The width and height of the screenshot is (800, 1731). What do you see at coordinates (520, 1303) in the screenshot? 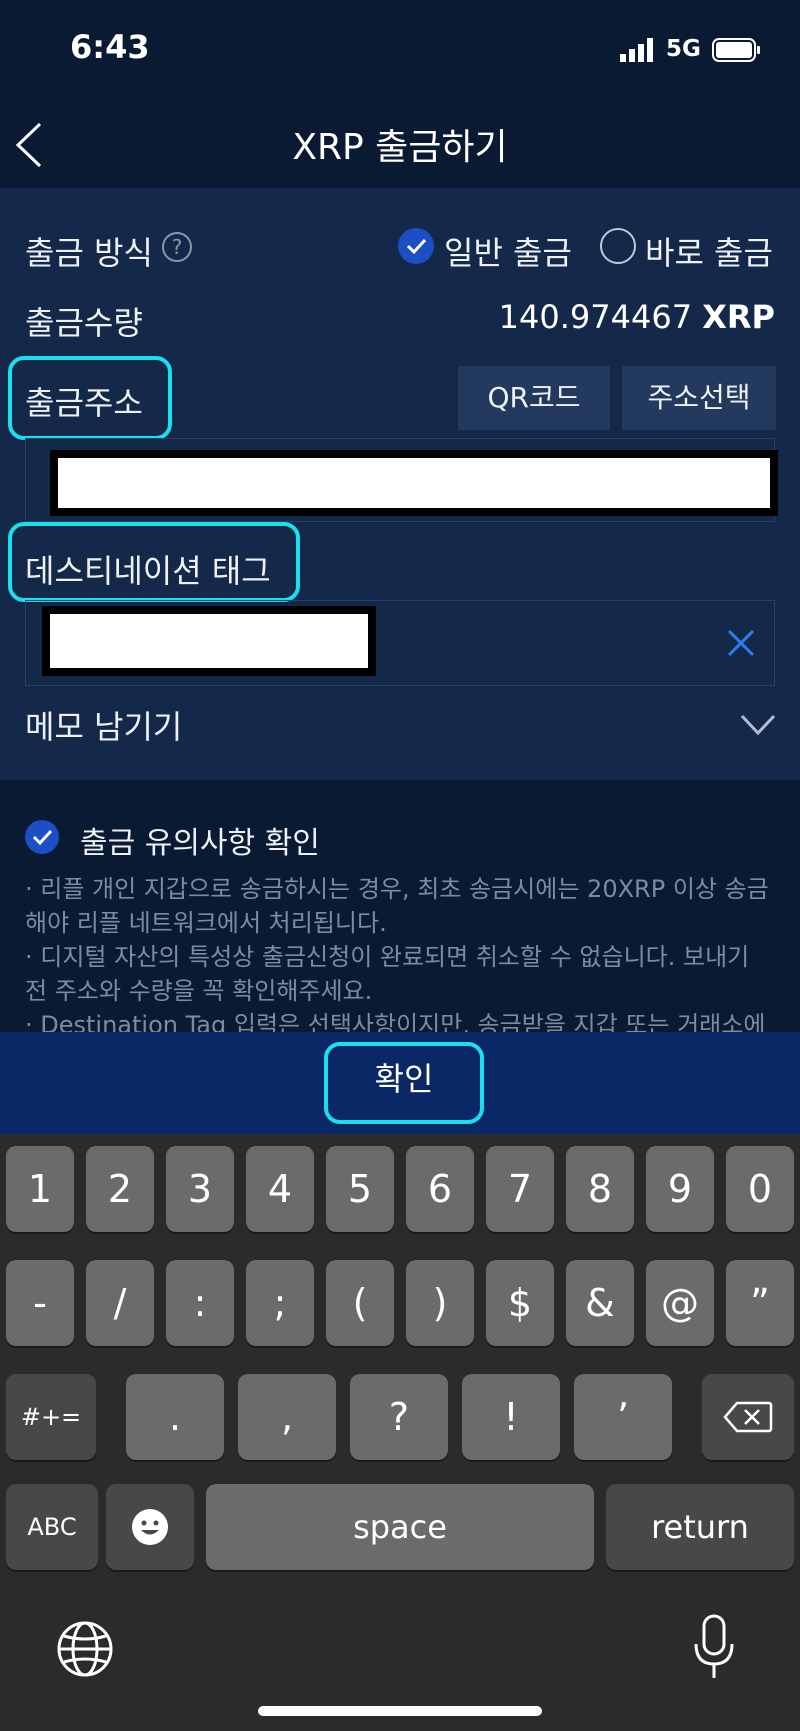
I see `key-symbol-6: $` at bounding box center [520, 1303].